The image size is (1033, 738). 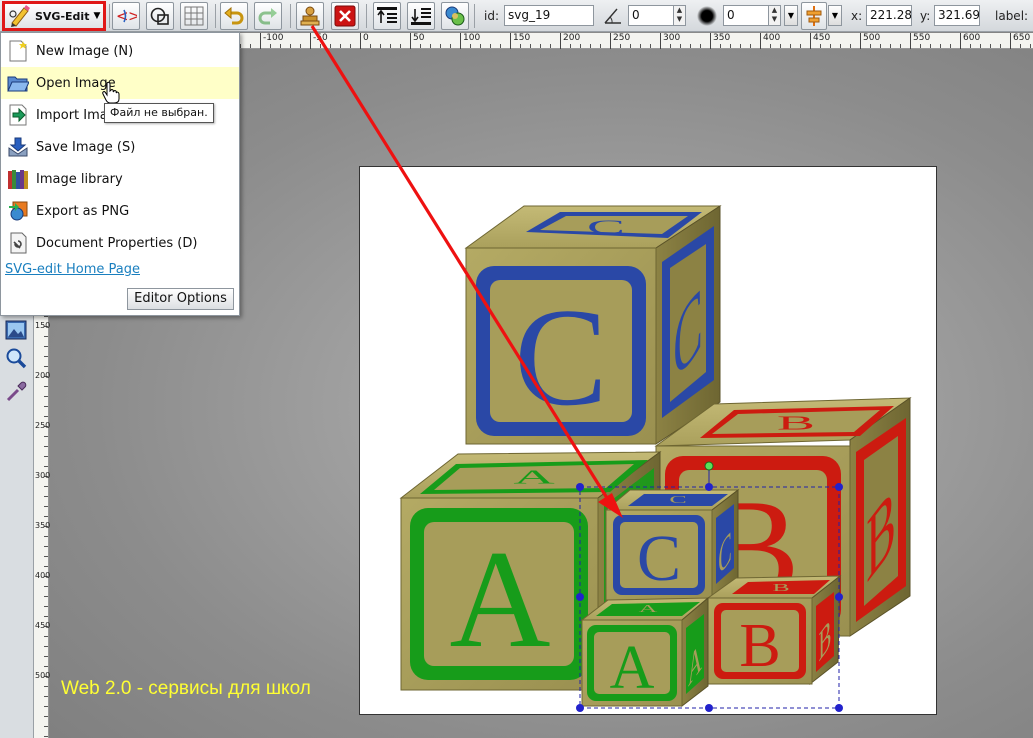 I want to click on ruler-tick: 300, so click(x=670, y=41).